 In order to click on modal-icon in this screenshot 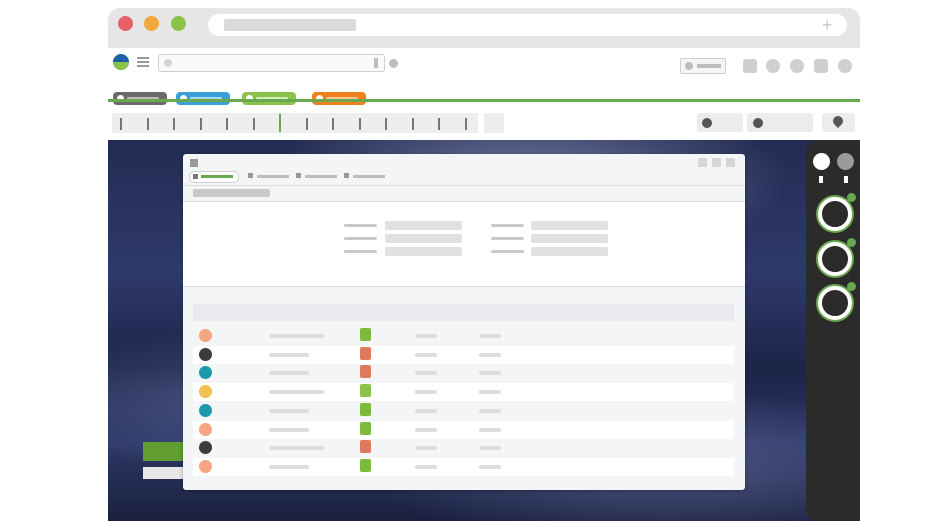, I will do `click(194, 163)`.